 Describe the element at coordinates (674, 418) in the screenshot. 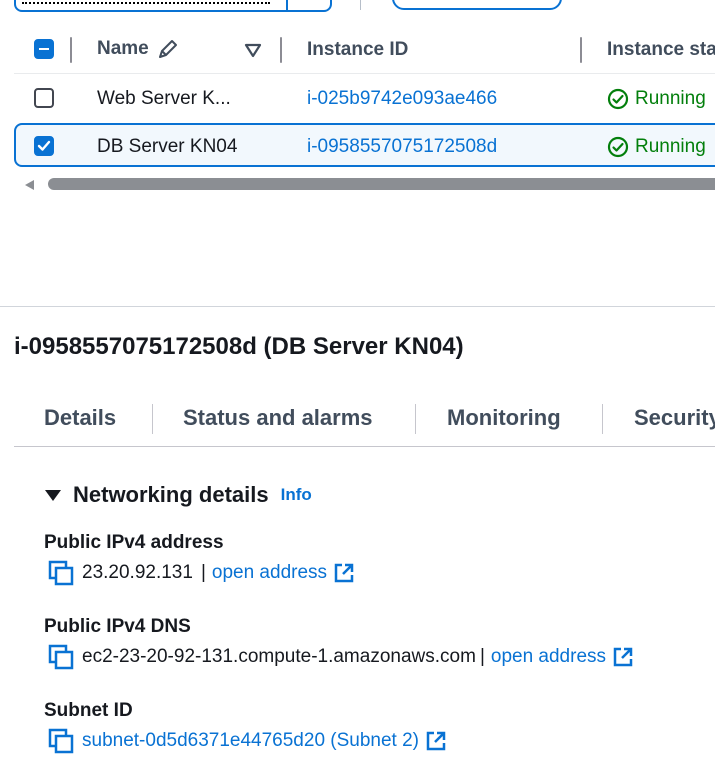

I see `tab-security: Security` at that location.